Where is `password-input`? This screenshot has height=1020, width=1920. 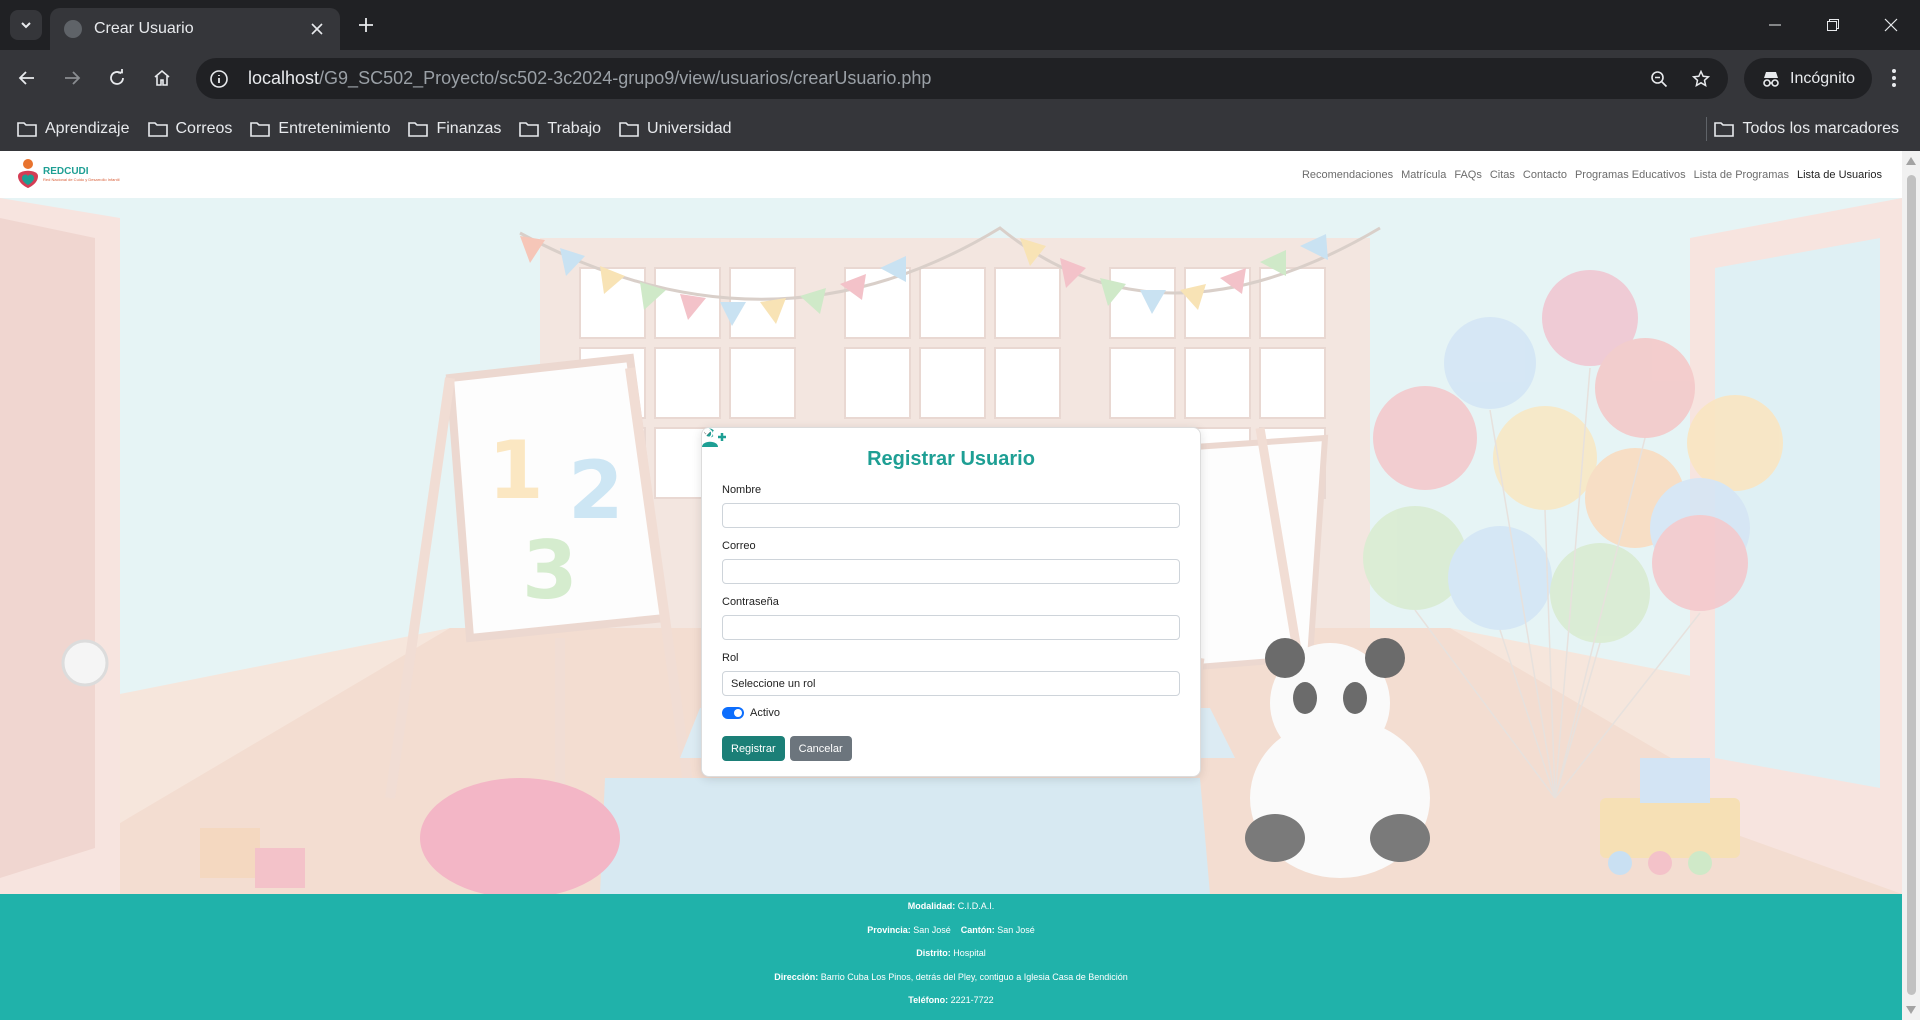 password-input is located at coordinates (951, 627).